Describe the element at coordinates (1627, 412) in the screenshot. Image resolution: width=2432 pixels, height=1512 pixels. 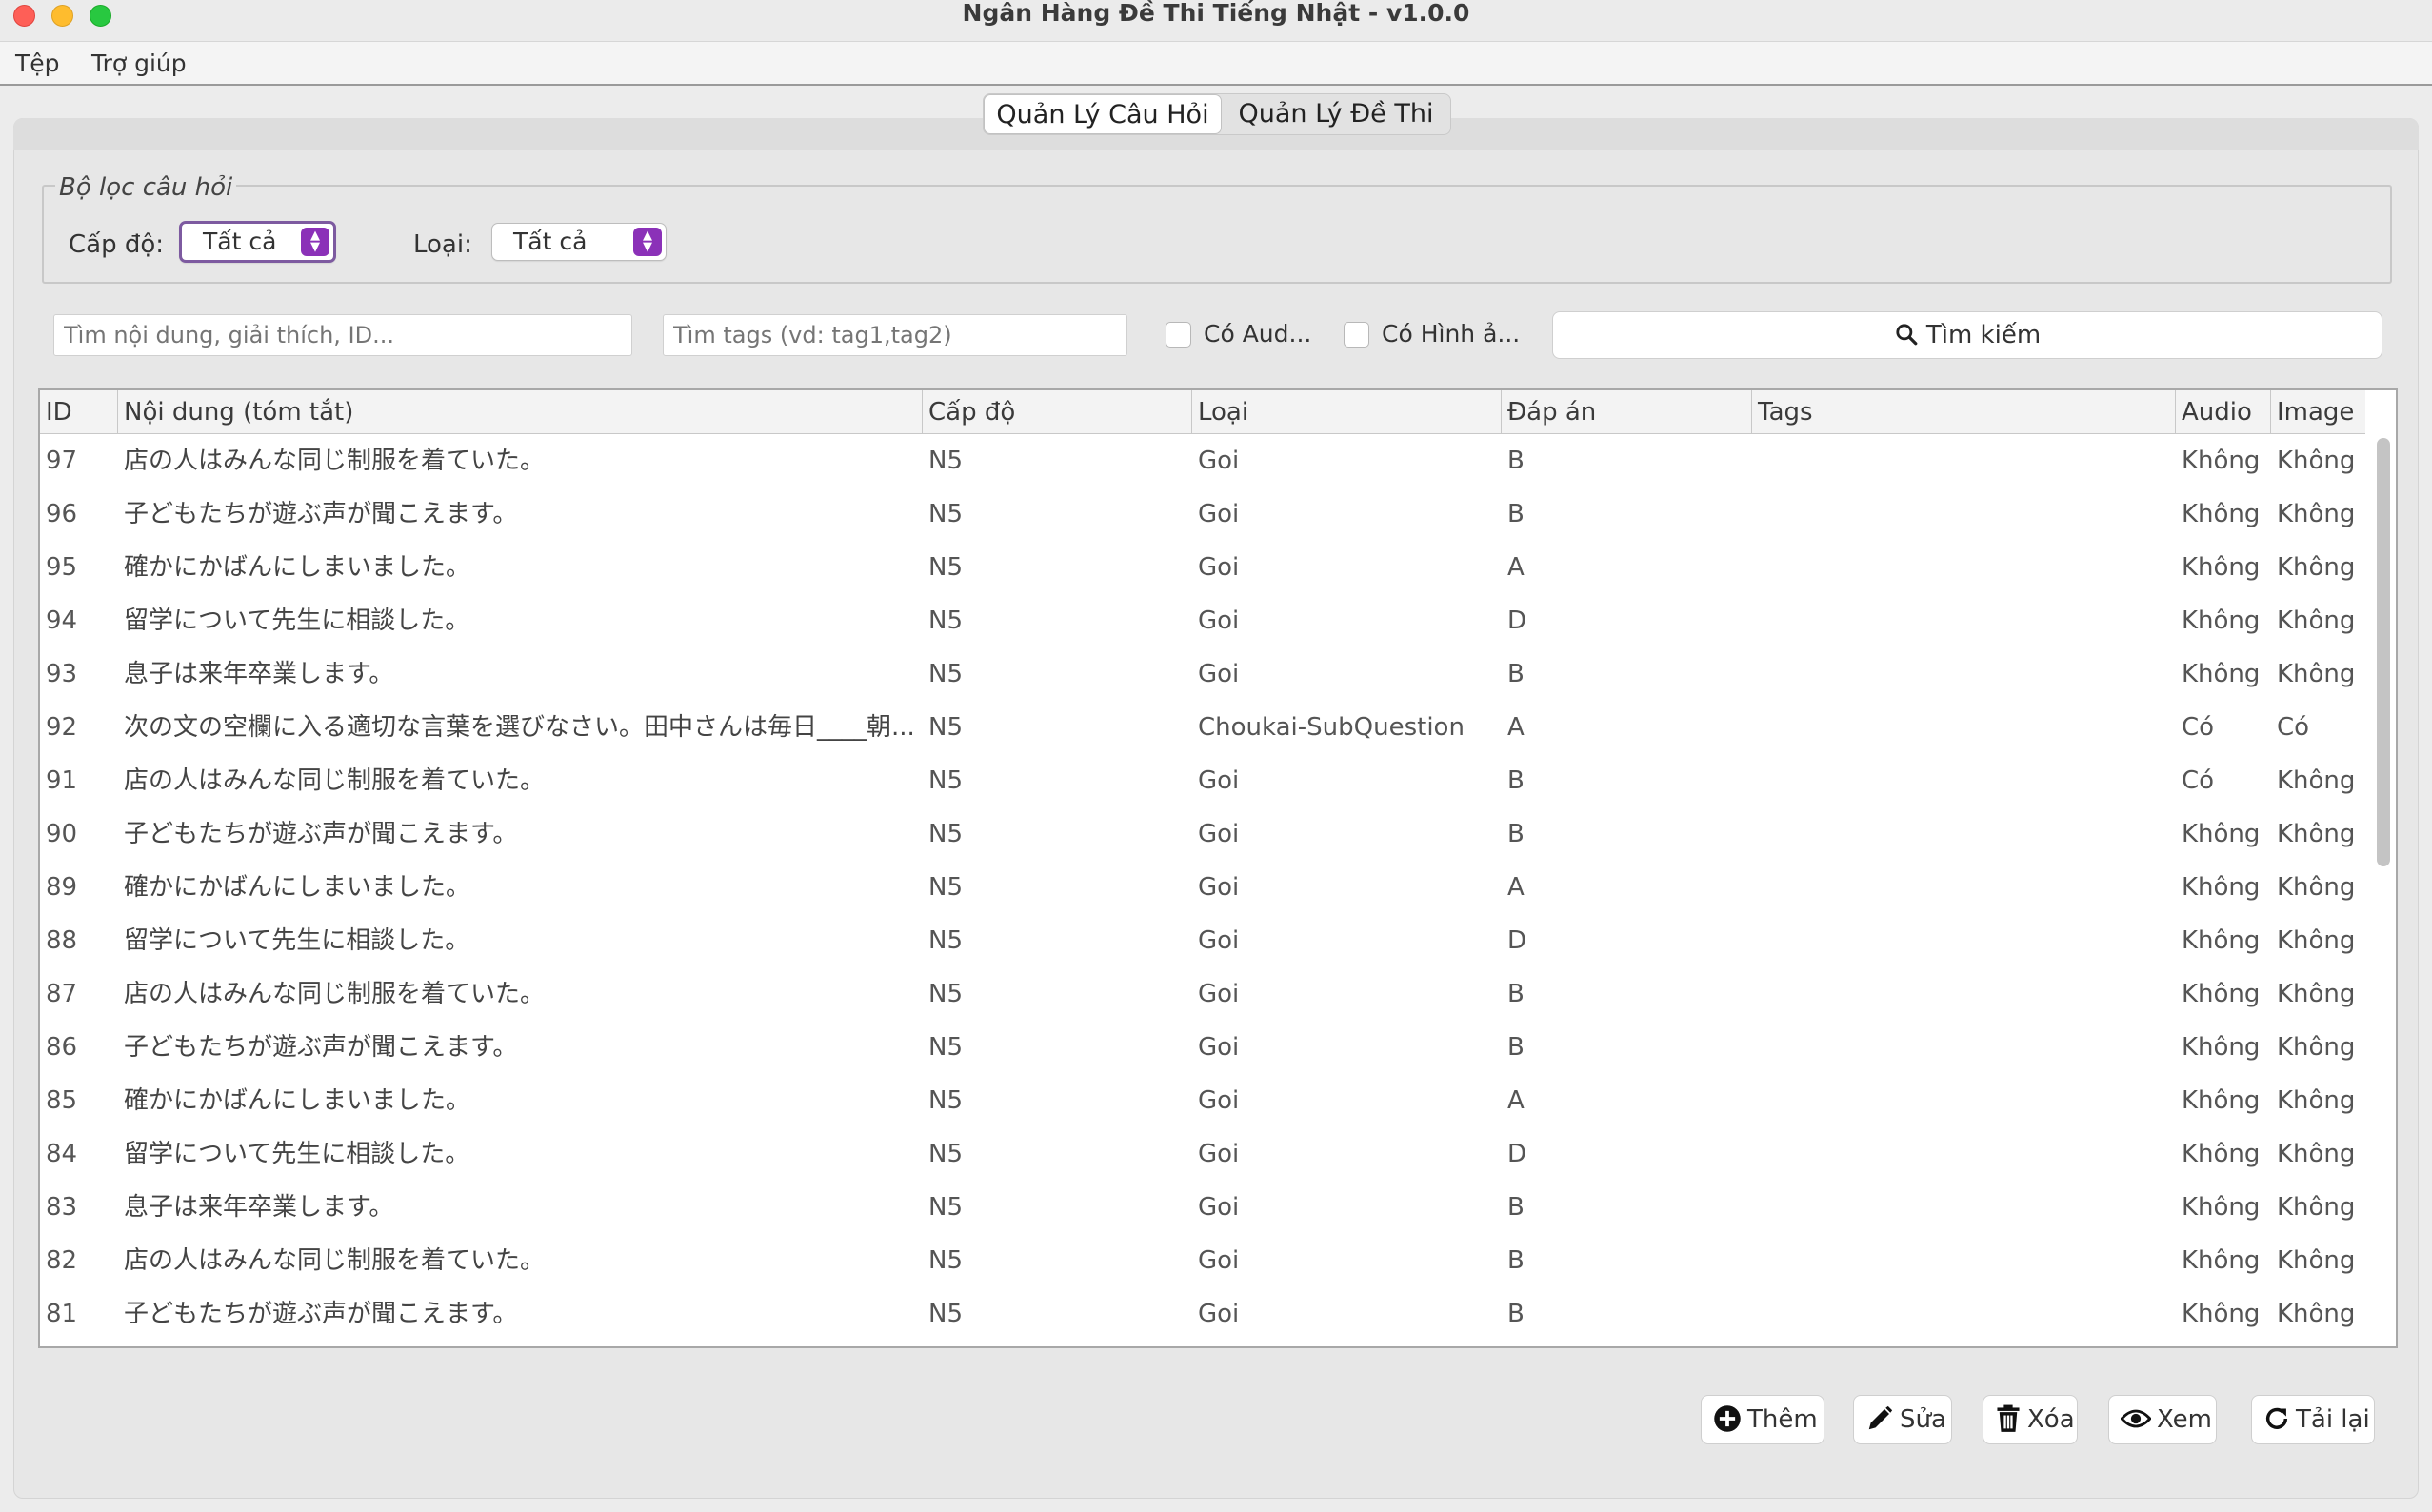
I see `column-header-answer: Đáp án` at that location.